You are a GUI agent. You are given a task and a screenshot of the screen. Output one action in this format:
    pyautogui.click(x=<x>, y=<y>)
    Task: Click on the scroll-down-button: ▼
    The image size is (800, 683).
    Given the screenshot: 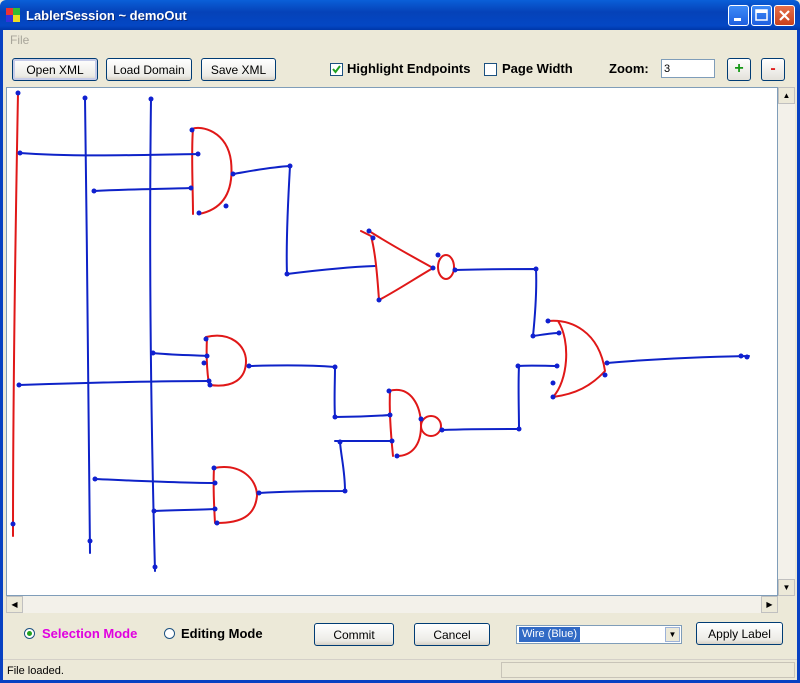 What is the action you would take?
    pyautogui.click(x=786, y=587)
    